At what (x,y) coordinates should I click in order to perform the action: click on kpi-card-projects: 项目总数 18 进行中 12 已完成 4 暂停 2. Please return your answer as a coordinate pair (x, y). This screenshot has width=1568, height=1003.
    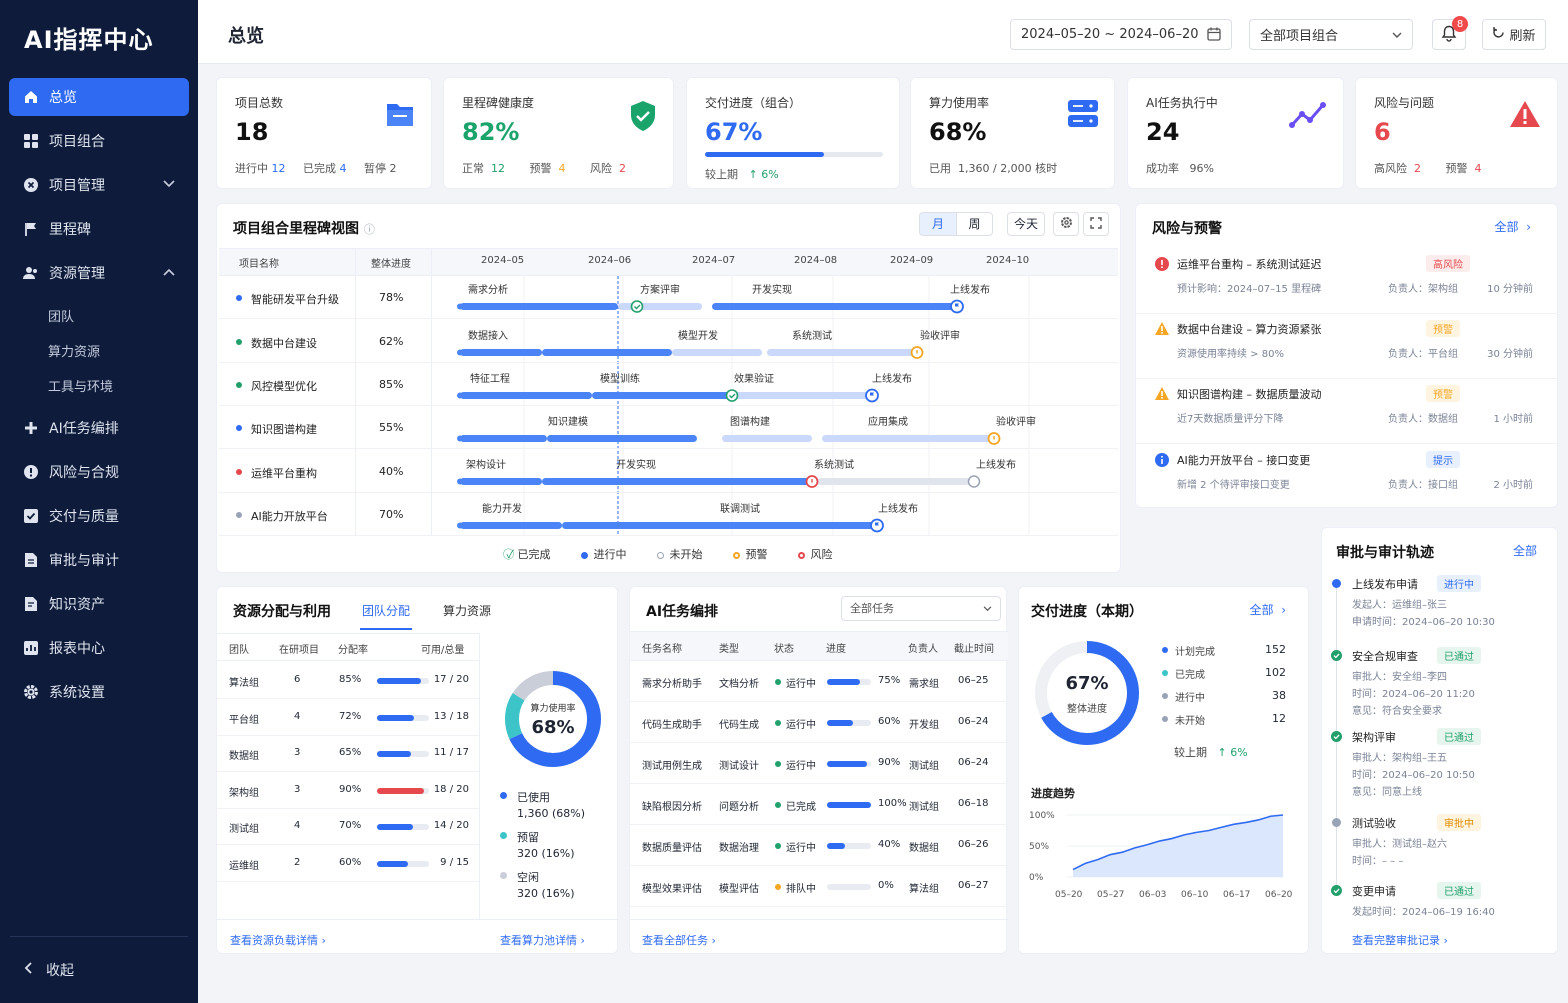
    Looking at the image, I should click on (324, 133).